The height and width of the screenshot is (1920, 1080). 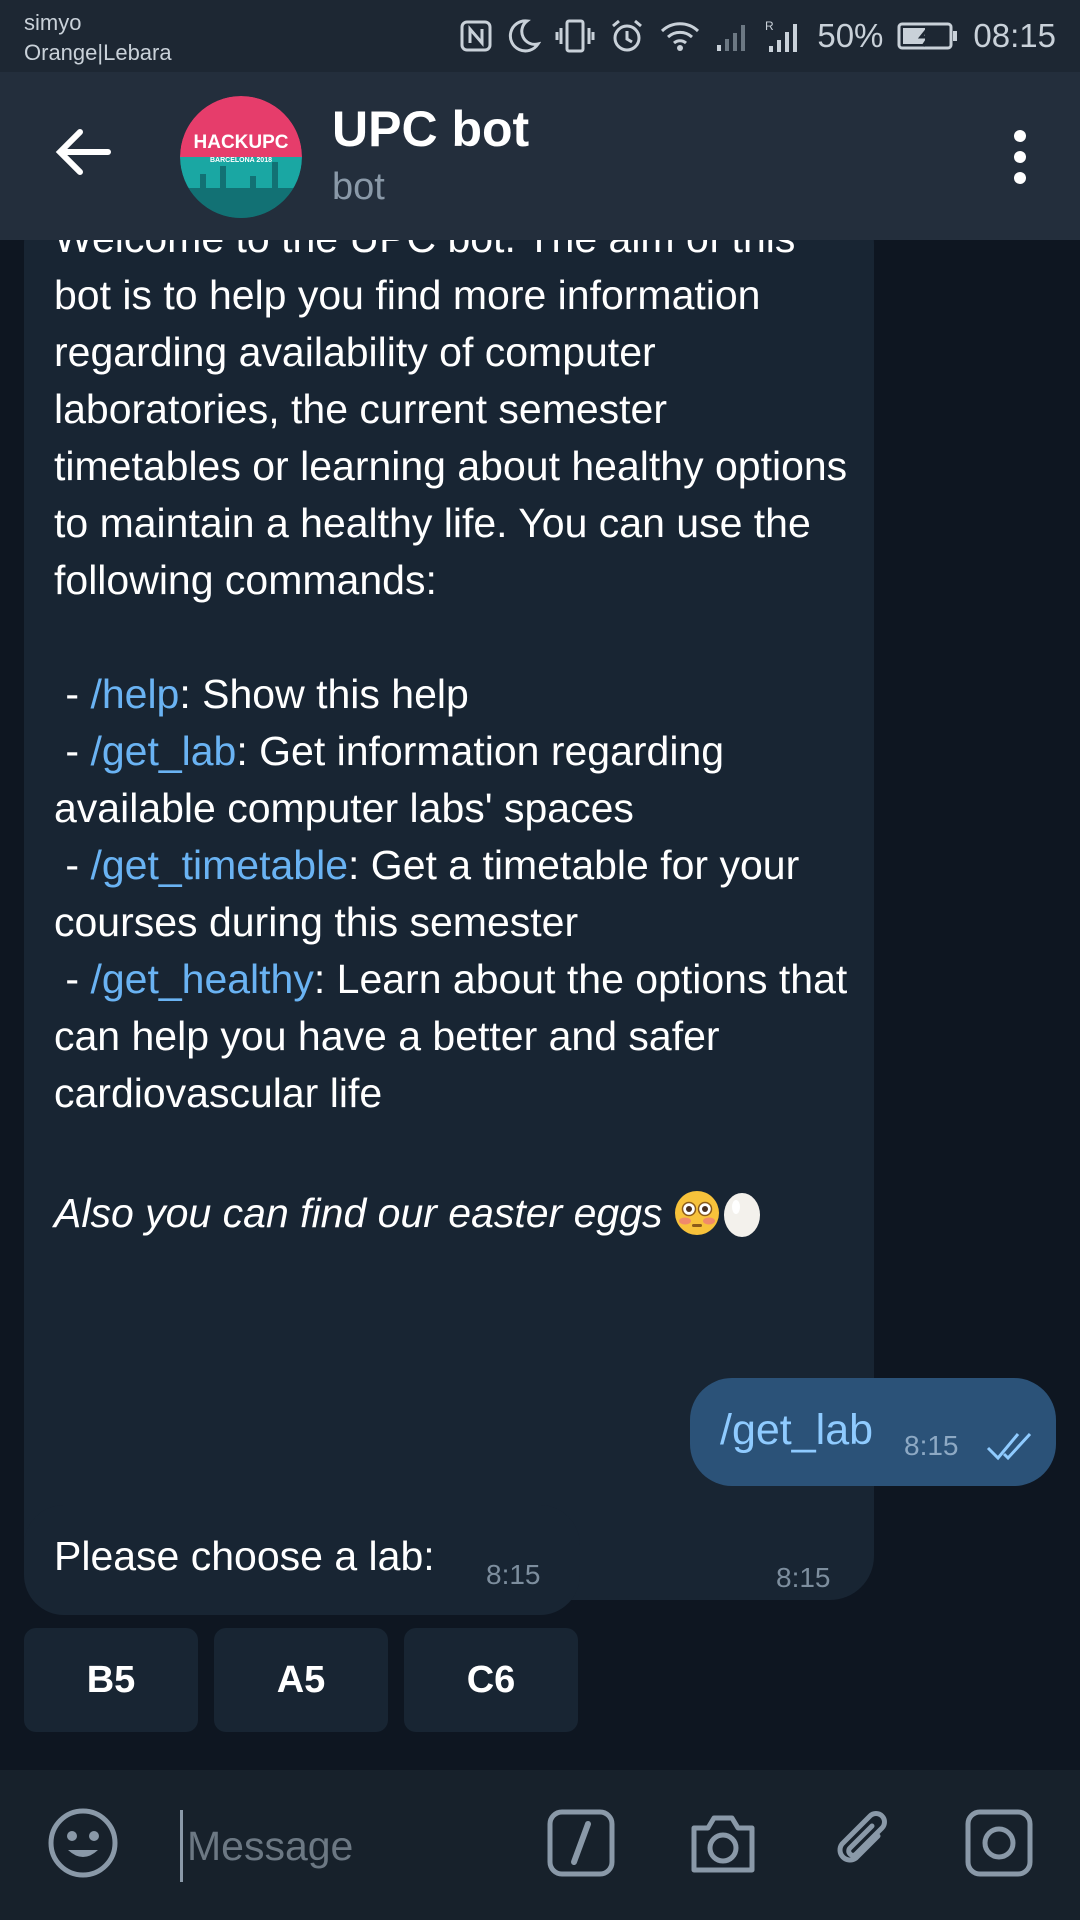 I want to click on do-not-disturb-moon-icon, so click(x=525, y=36).